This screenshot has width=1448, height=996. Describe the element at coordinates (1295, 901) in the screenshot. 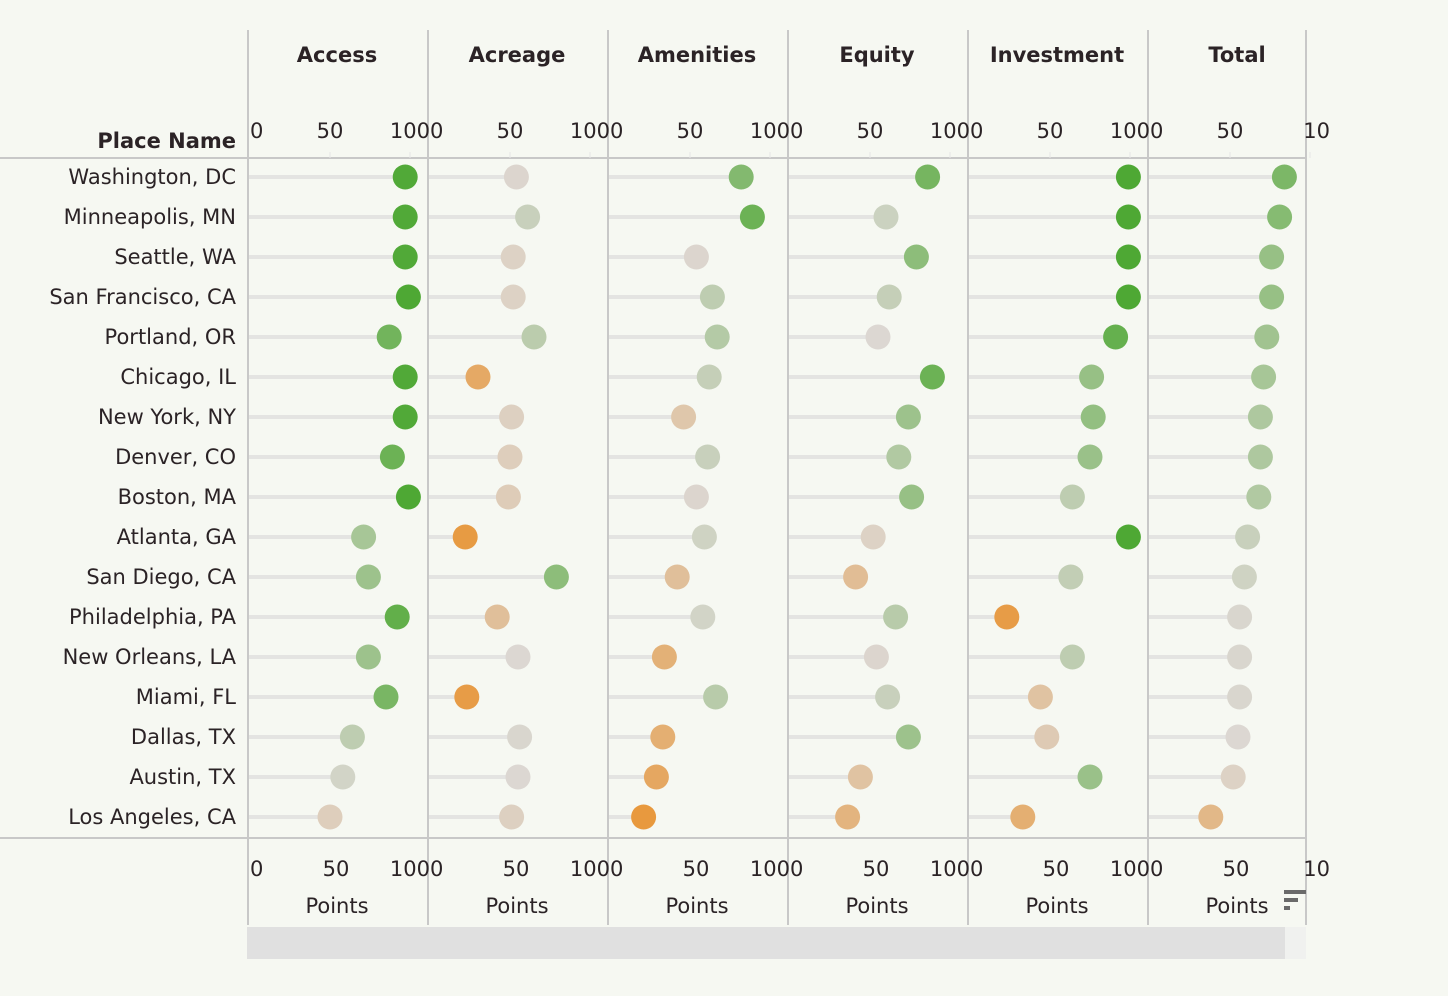

I see `sort-descending-icon` at that location.